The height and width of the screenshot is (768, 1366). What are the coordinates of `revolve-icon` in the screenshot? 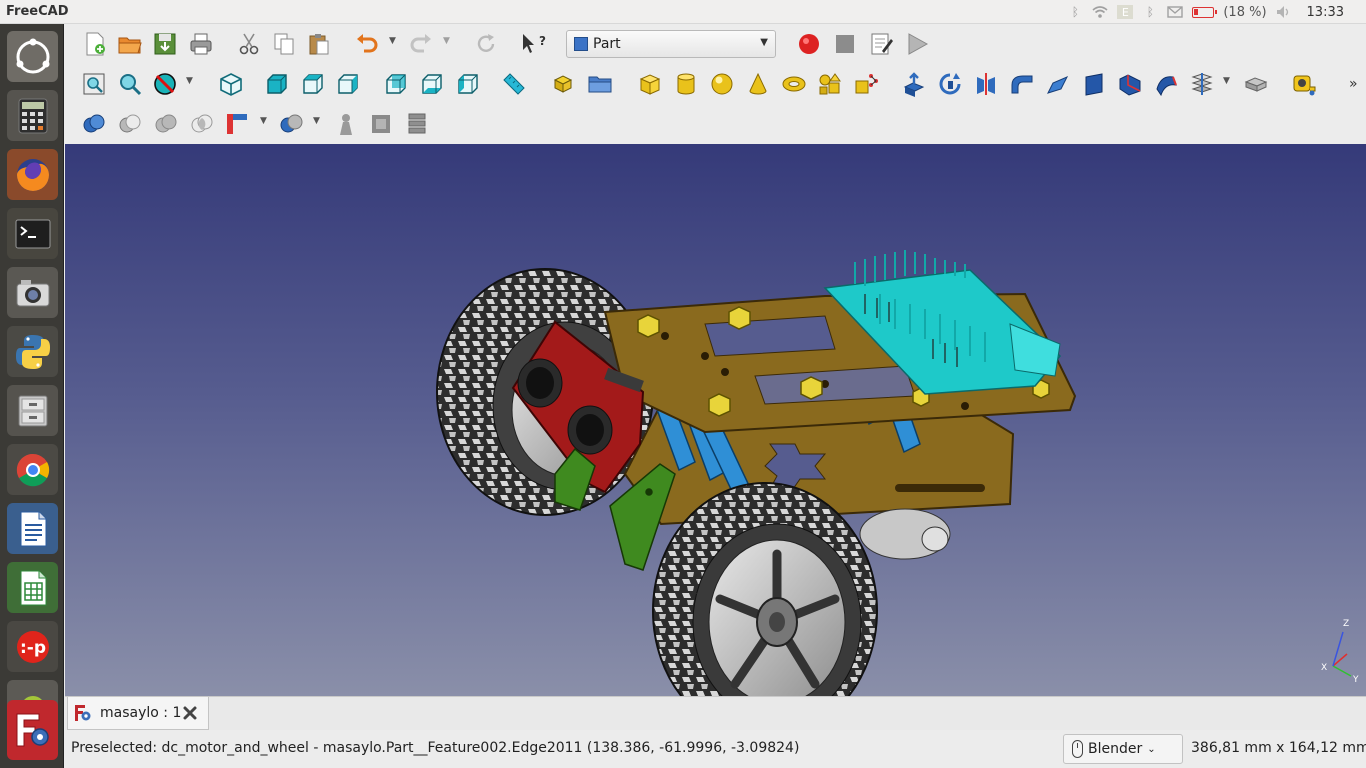 It's located at (950, 84).